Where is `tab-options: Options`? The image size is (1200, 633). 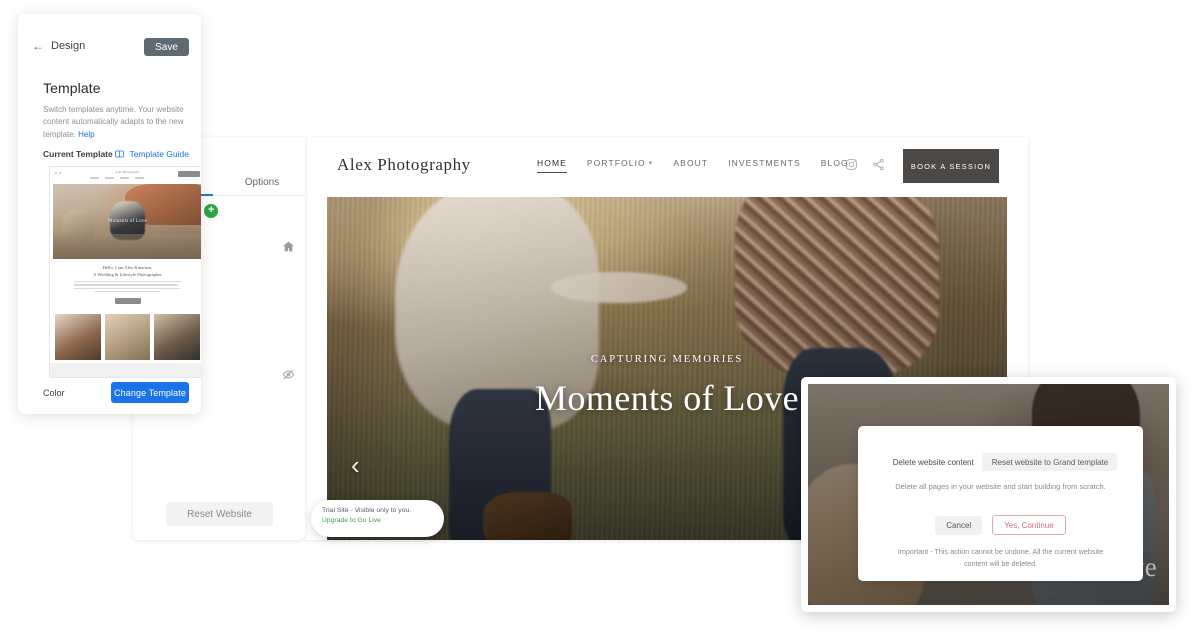 tab-options: Options is located at coordinates (262, 183).